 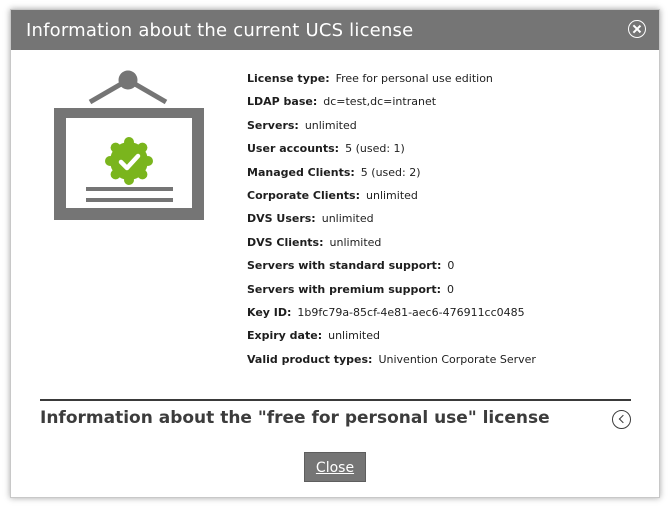 I want to click on license-key: Servers:, so click(x=273, y=125).